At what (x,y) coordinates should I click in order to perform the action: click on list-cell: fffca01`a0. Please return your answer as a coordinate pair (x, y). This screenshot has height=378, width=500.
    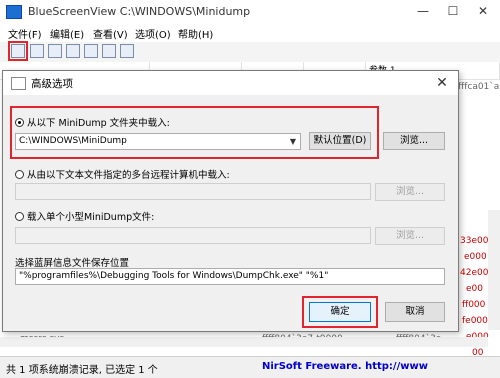
    Looking at the image, I should click on (479, 87).